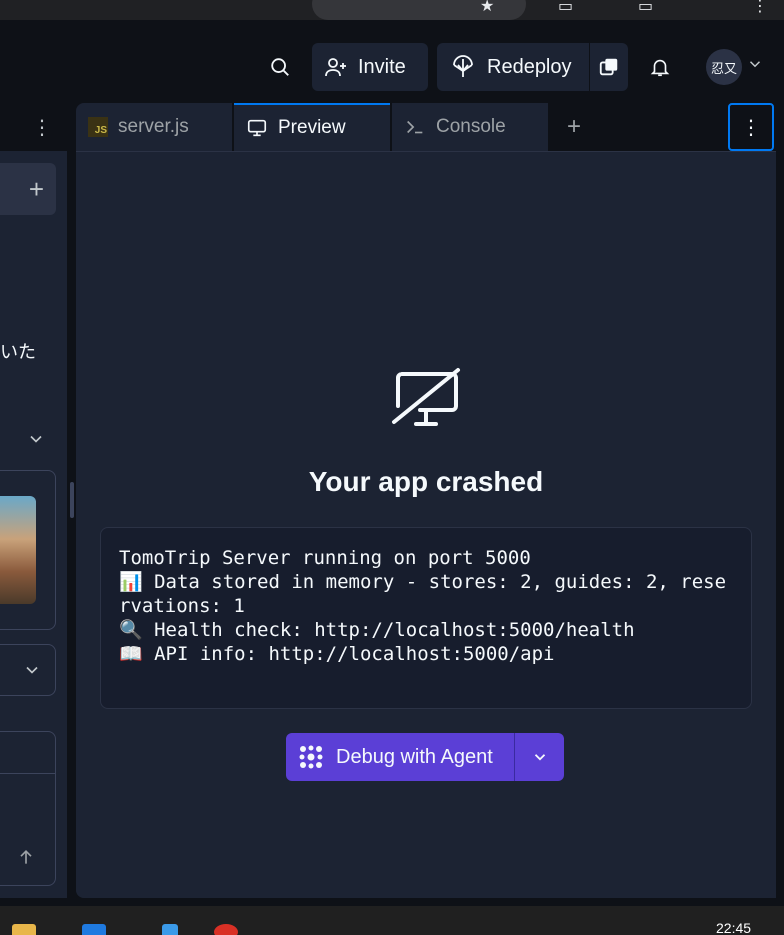  What do you see at coordinates (645, 8) in the screenshot?
I see `tab-search-icon: ▭` at bounding box center [645, 8].